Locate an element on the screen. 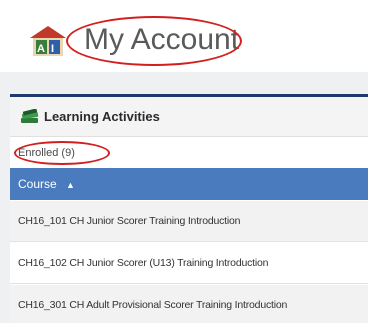 This screenshot has width=368, height=323. svg-text: A is located at coordinates (41, 49).